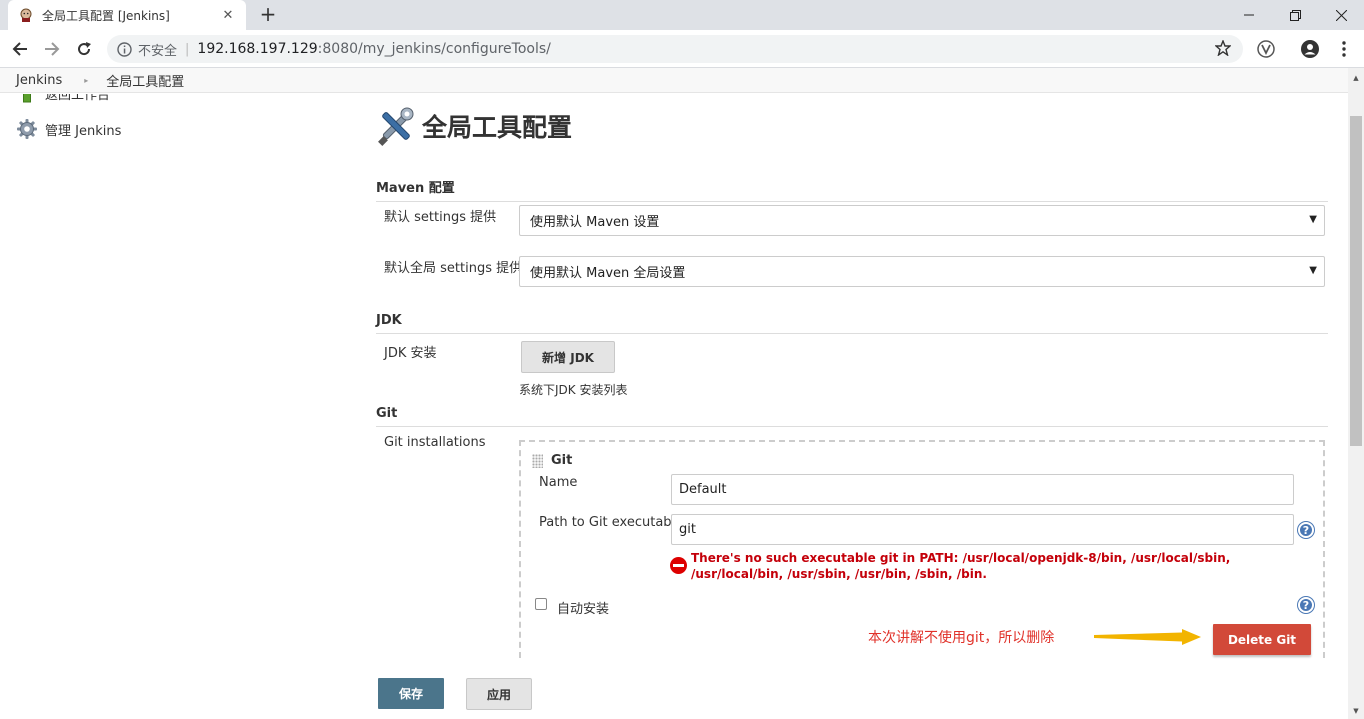  Describe the element at coordinates (228, 15) in the screenshot. I see `tab-close-icon: ✕` at that location.